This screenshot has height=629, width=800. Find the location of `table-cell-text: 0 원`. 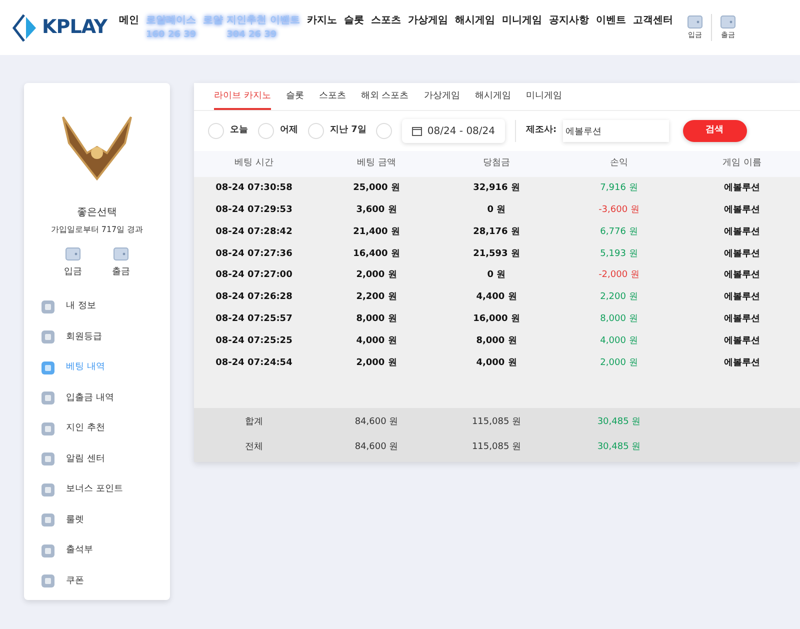

table-cell-text: 0 원 is located at coordinates (496, 210).